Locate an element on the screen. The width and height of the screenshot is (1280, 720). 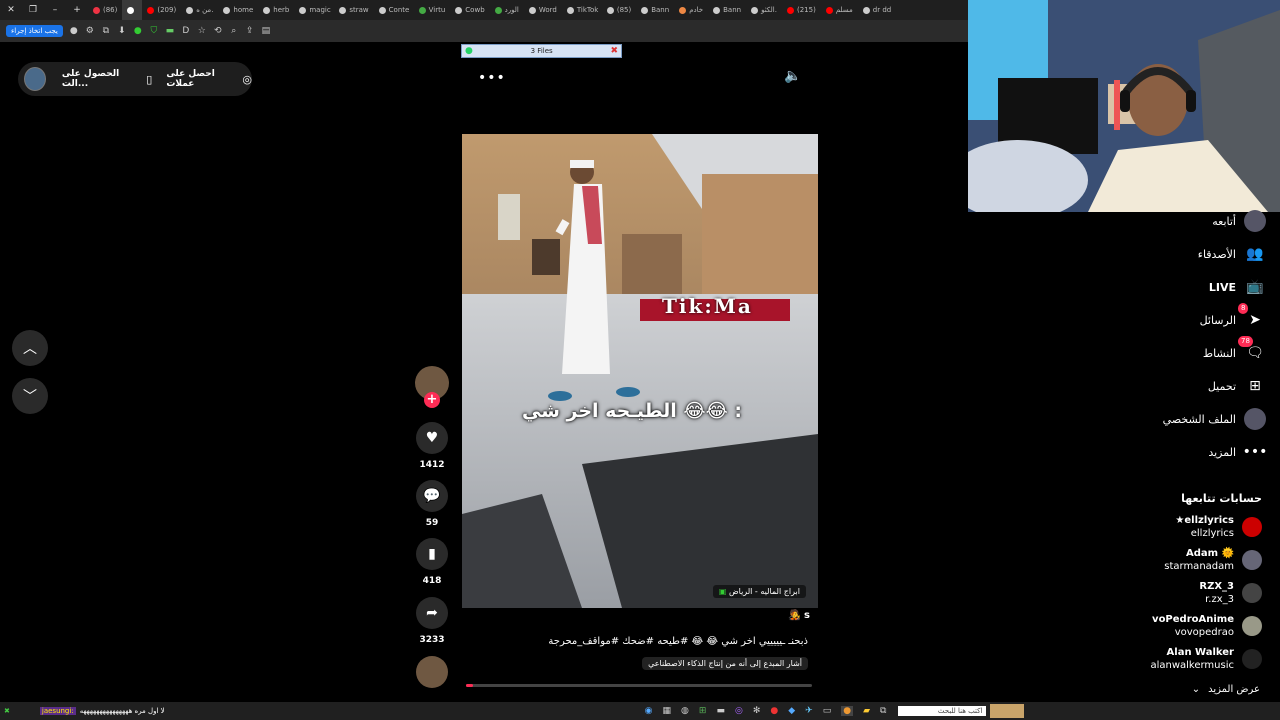
files-download-bar: ● 3 Files ✖ is located at coordinates (541, 51).